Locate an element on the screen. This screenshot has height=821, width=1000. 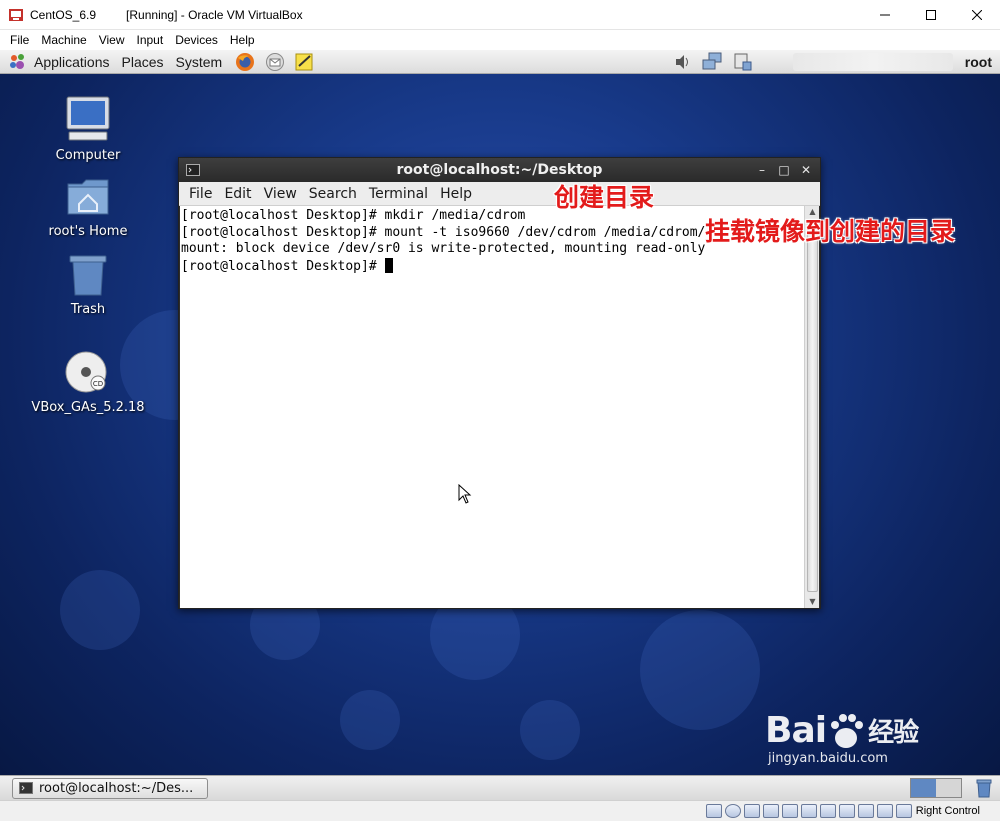
desktop-icon-label: root's Home is located at coordinates (88, 231).